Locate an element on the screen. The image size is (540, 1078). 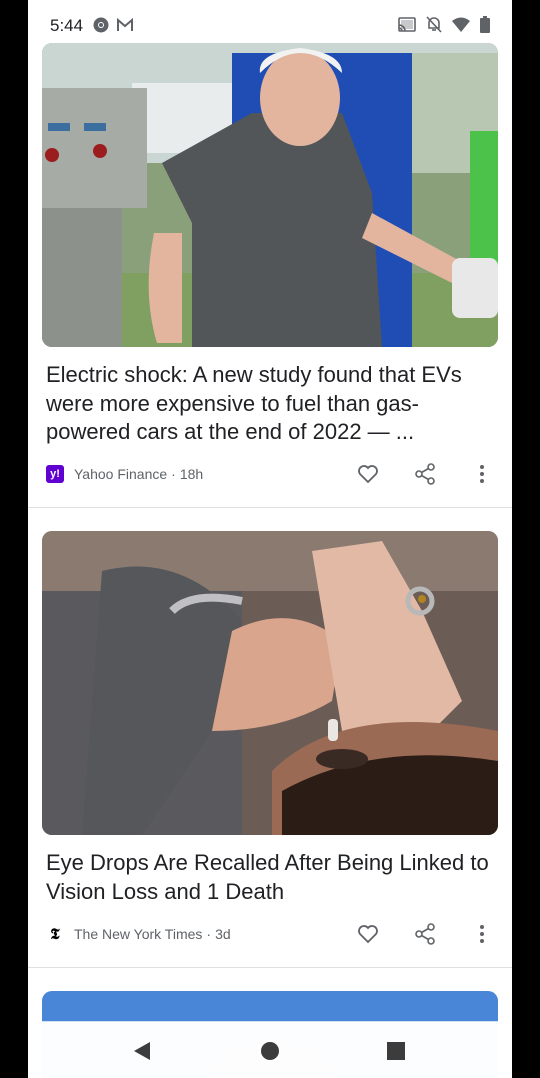
status-time: 5:44 is located at coordinates (67, 25).